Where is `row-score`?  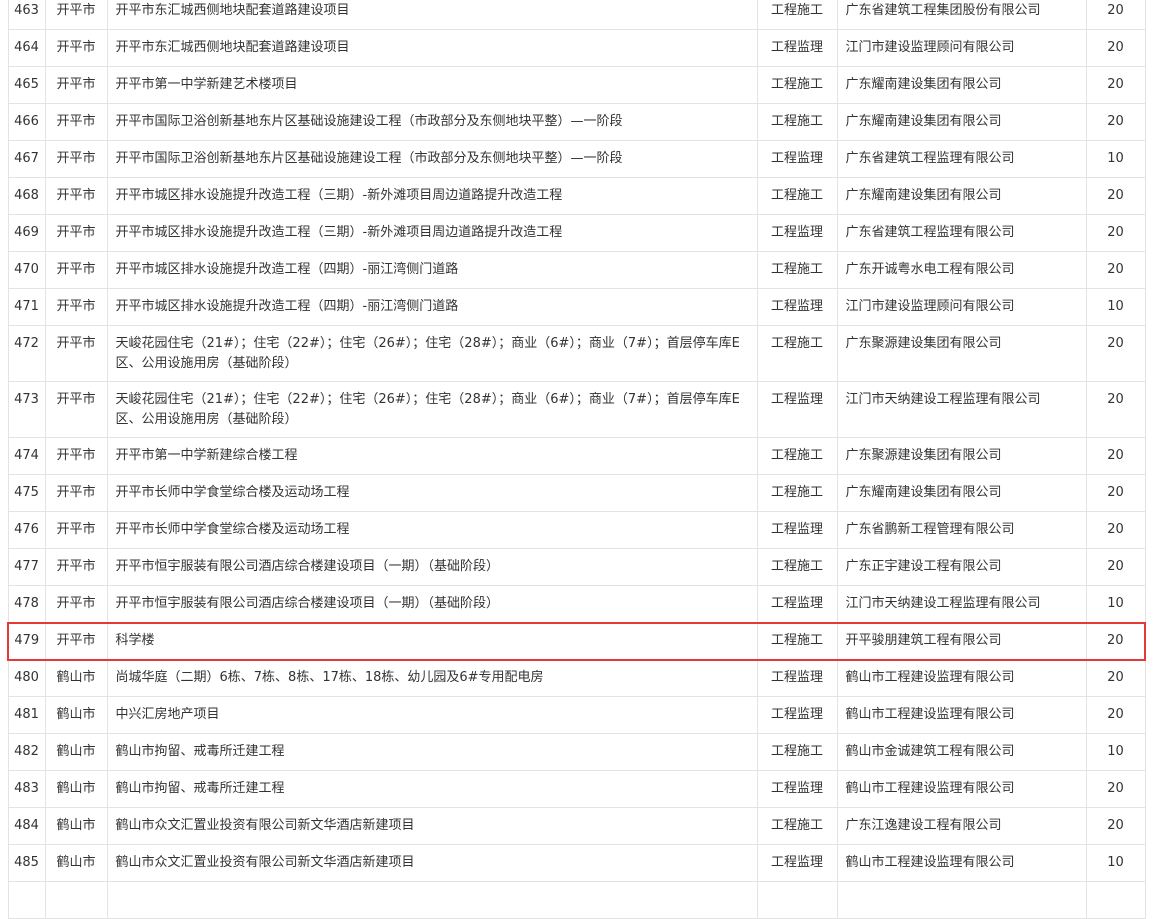
row-score is located at coordinates (1115, 900).